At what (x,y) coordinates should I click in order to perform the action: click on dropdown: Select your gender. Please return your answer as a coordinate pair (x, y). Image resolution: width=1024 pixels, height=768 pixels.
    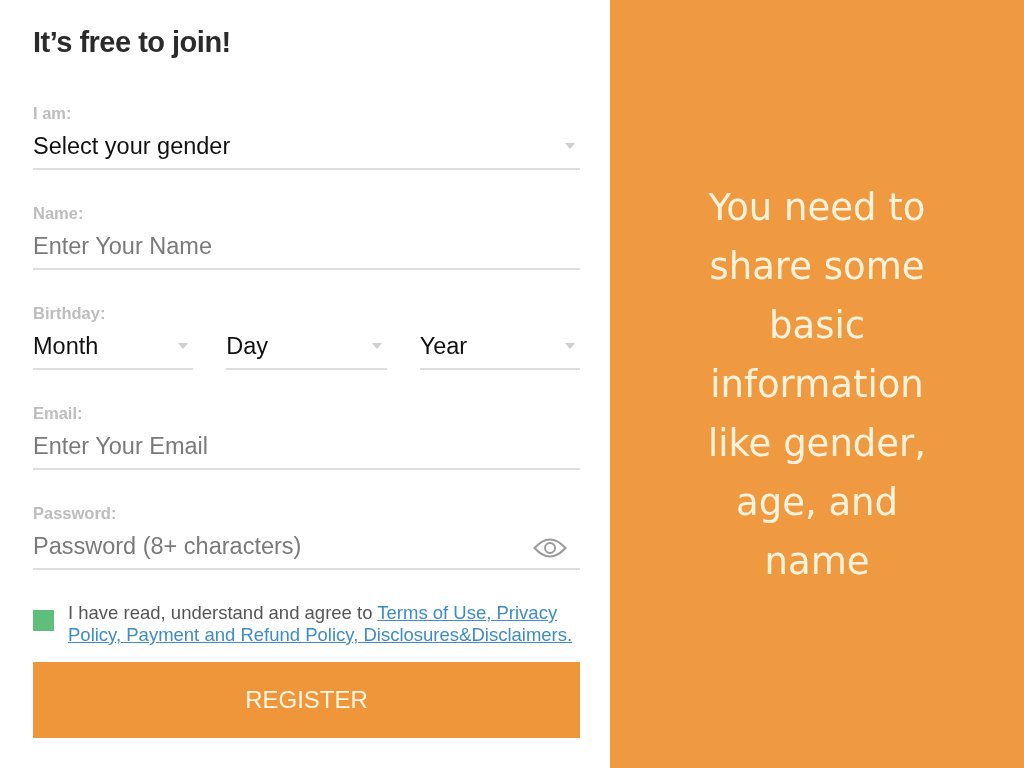
    Looking at the image, I should click on (306, 150).